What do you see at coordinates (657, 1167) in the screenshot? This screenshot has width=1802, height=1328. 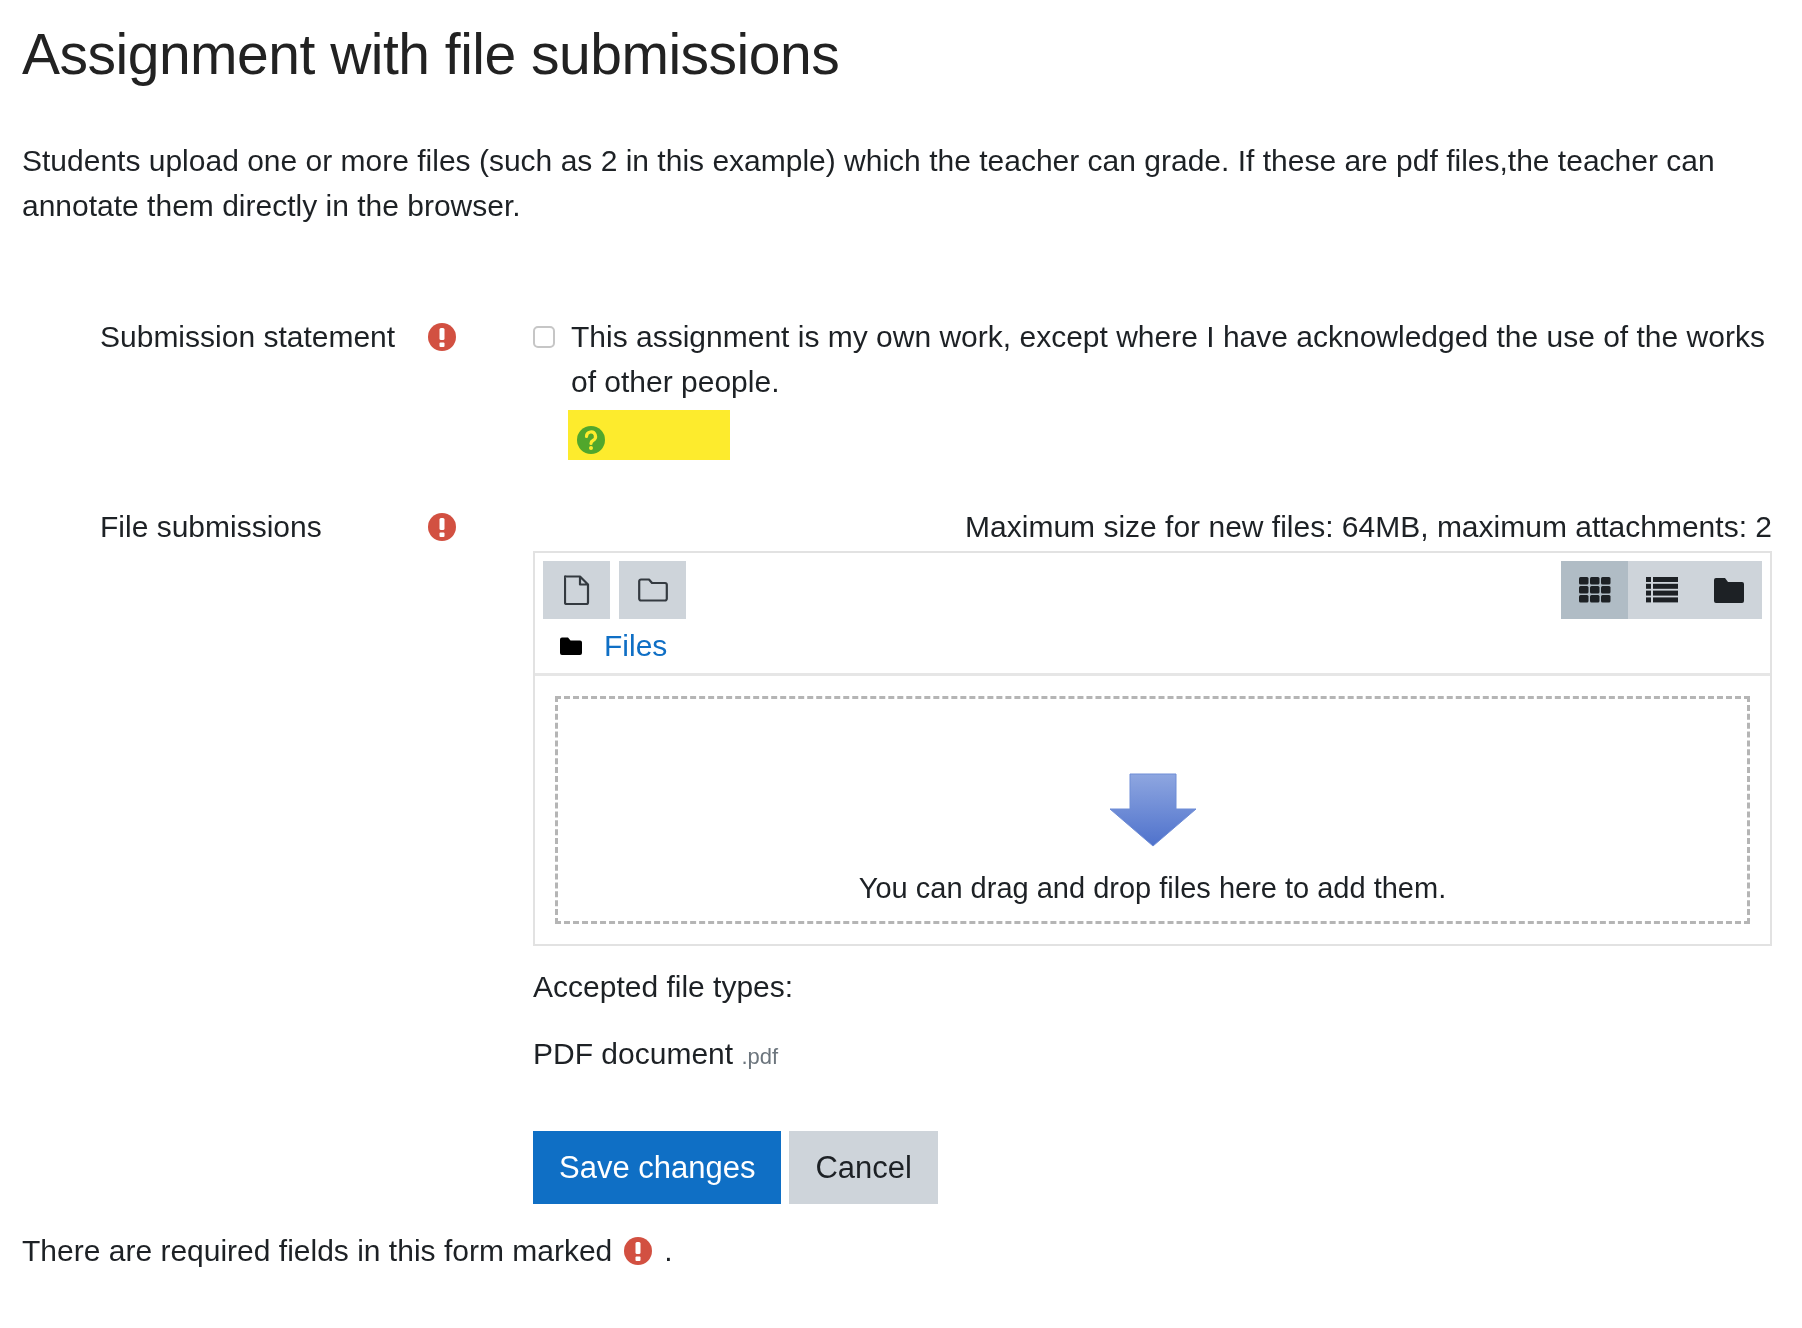 I see `save-button: Save changes` at bounding box center [657, 1167].